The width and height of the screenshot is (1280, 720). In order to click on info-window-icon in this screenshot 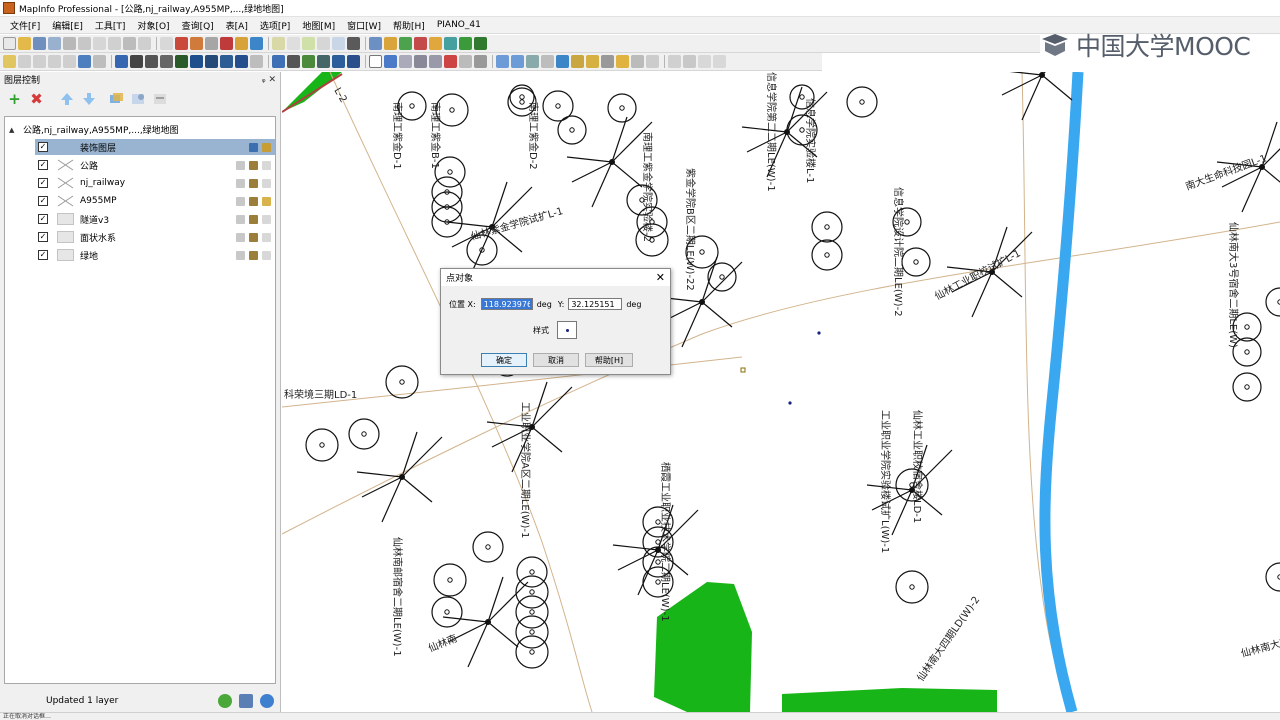, I will do `click(323, 43)`.